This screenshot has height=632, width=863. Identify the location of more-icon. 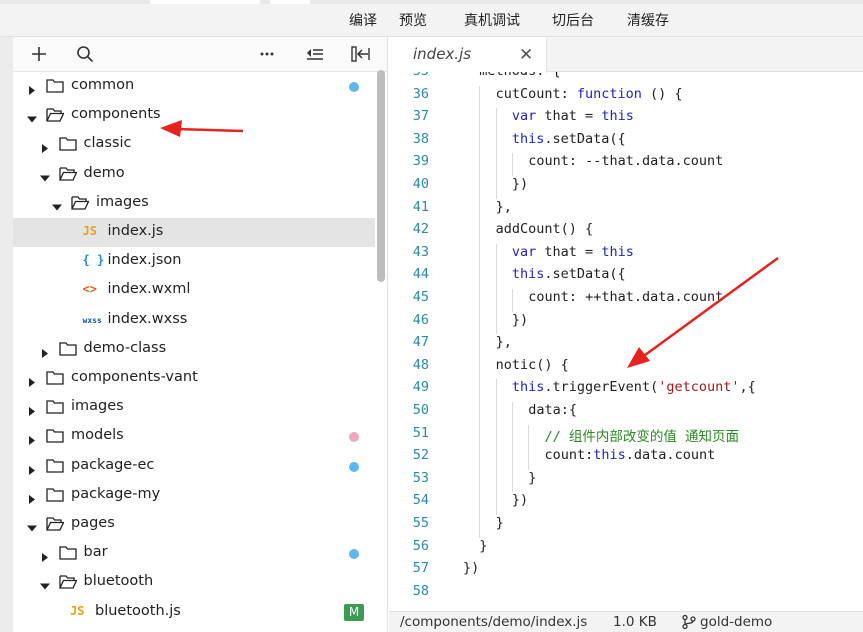
(267, 54).